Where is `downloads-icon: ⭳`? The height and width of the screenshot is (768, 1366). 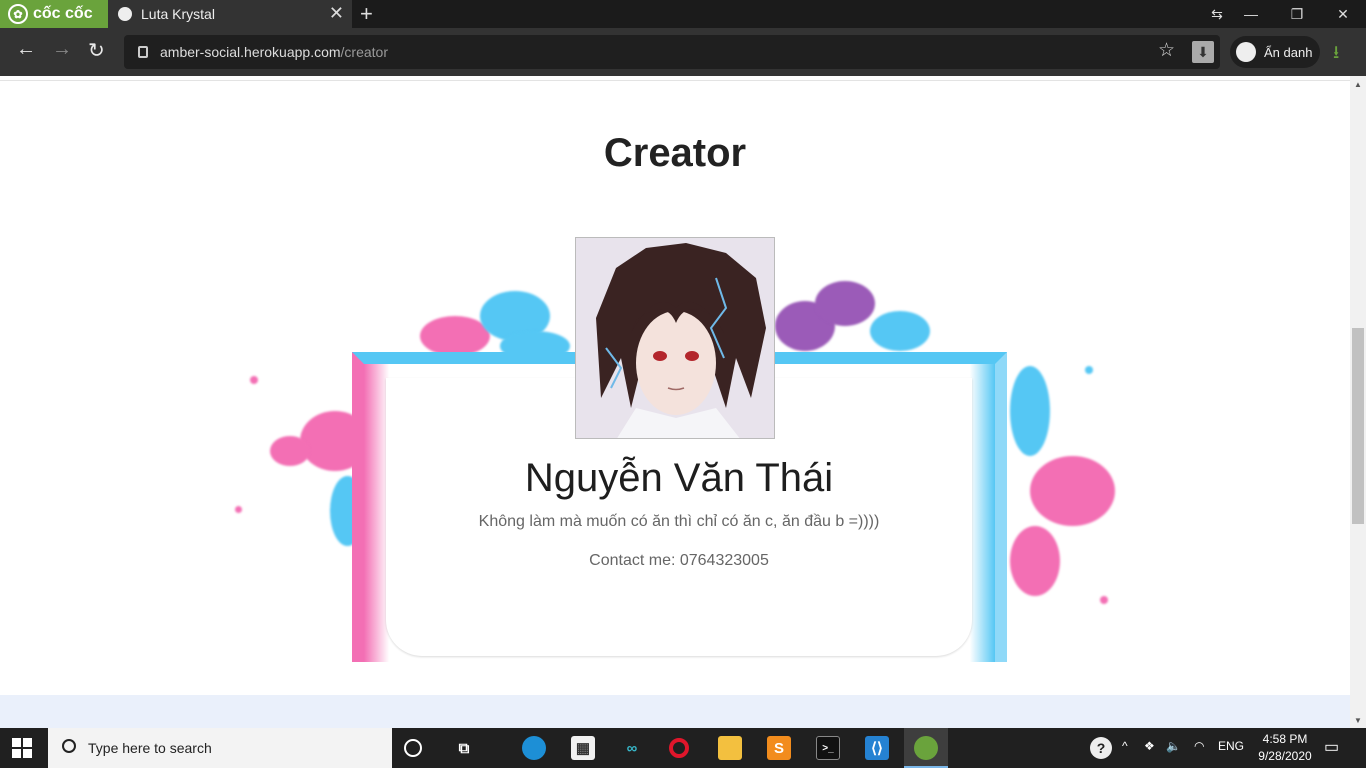
downloads-icon: ⭳ is located at coordinates (1336, 55).